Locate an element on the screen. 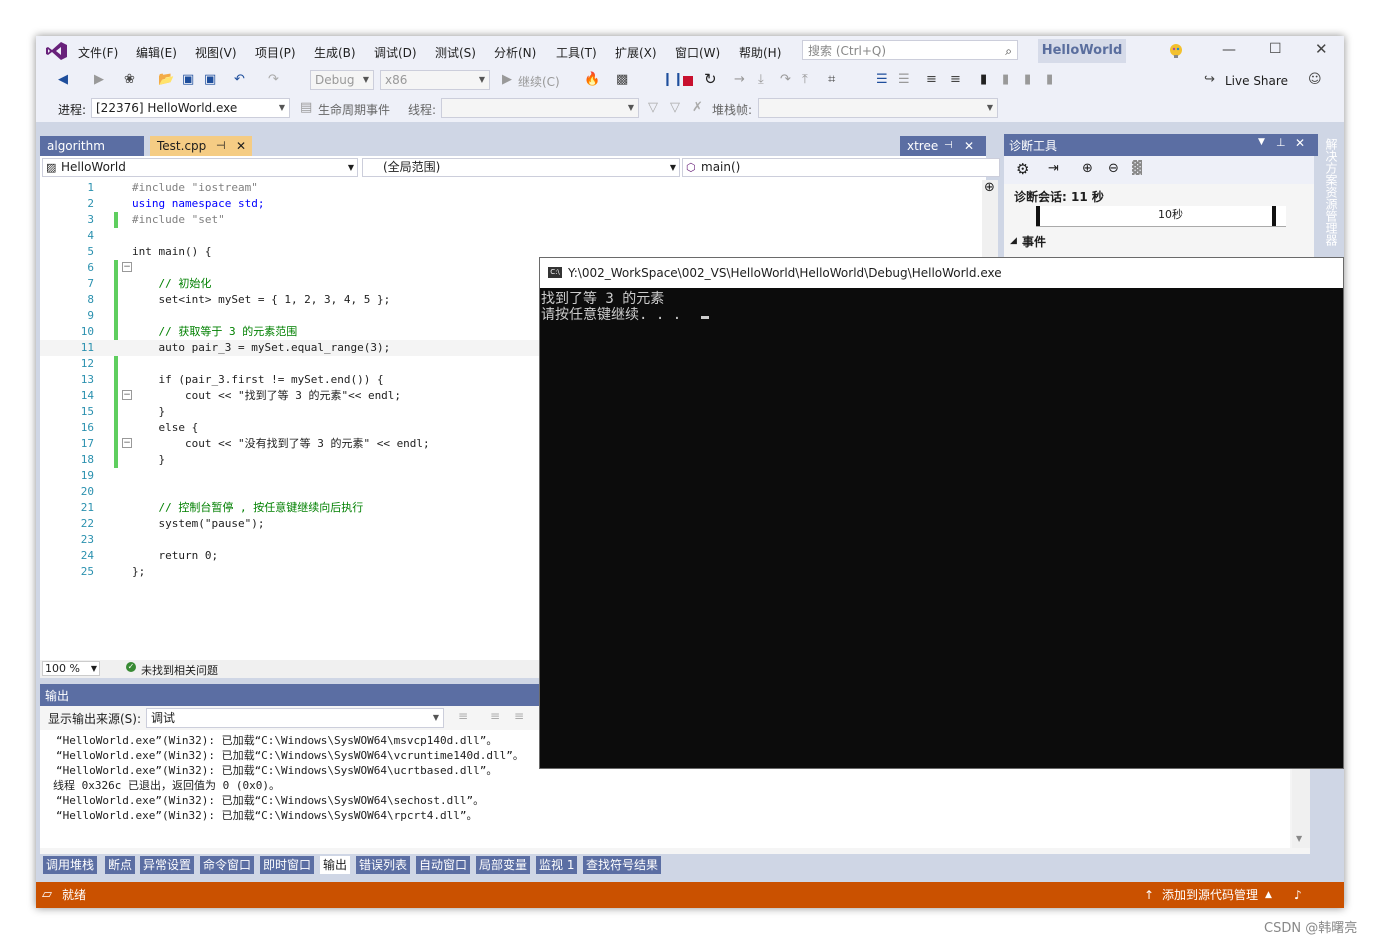 Image resolution: width=1379 pixels, height=942 pixels. lifecycle-events-button: 生命周期事件 is located at coordinates (354, 109).